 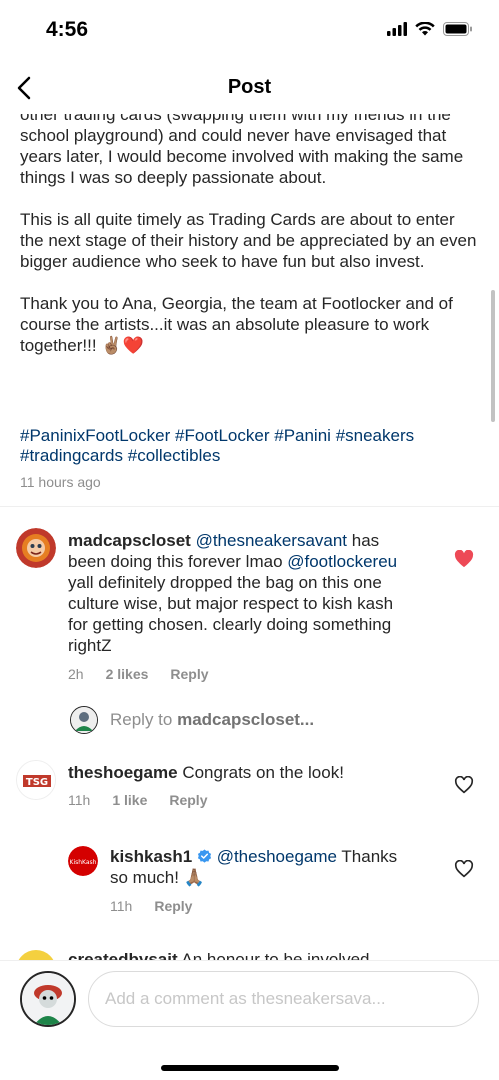 I want to click on comment-time: 2h, so click(x=76, y=674).